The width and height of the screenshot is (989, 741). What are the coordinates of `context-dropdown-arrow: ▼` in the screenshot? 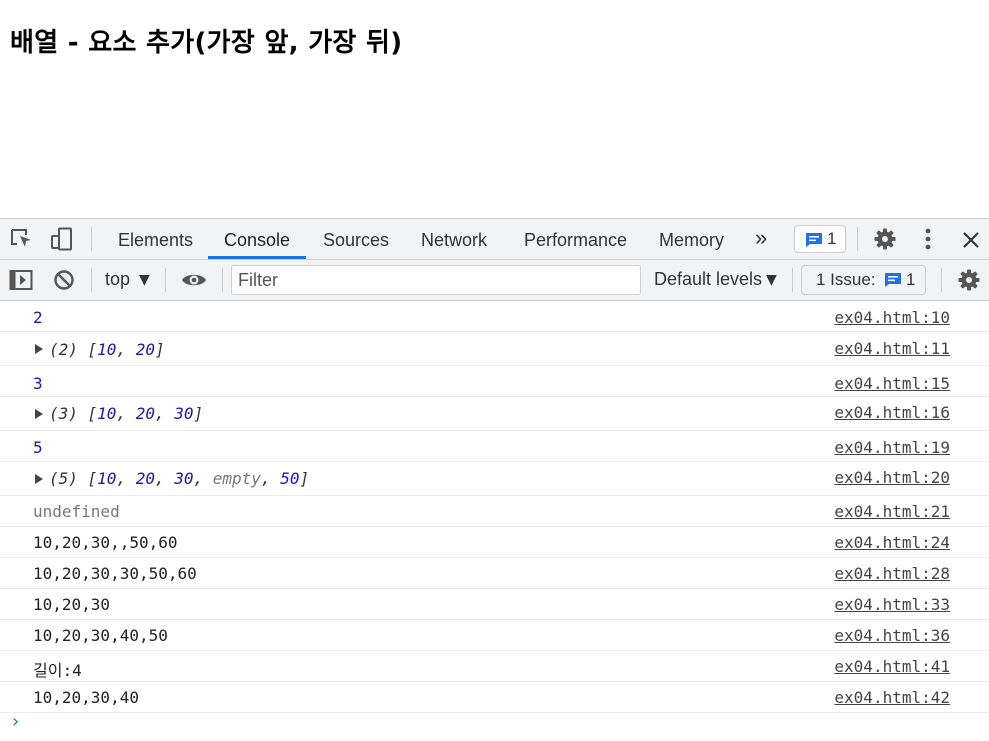 It's located at (144, 280).